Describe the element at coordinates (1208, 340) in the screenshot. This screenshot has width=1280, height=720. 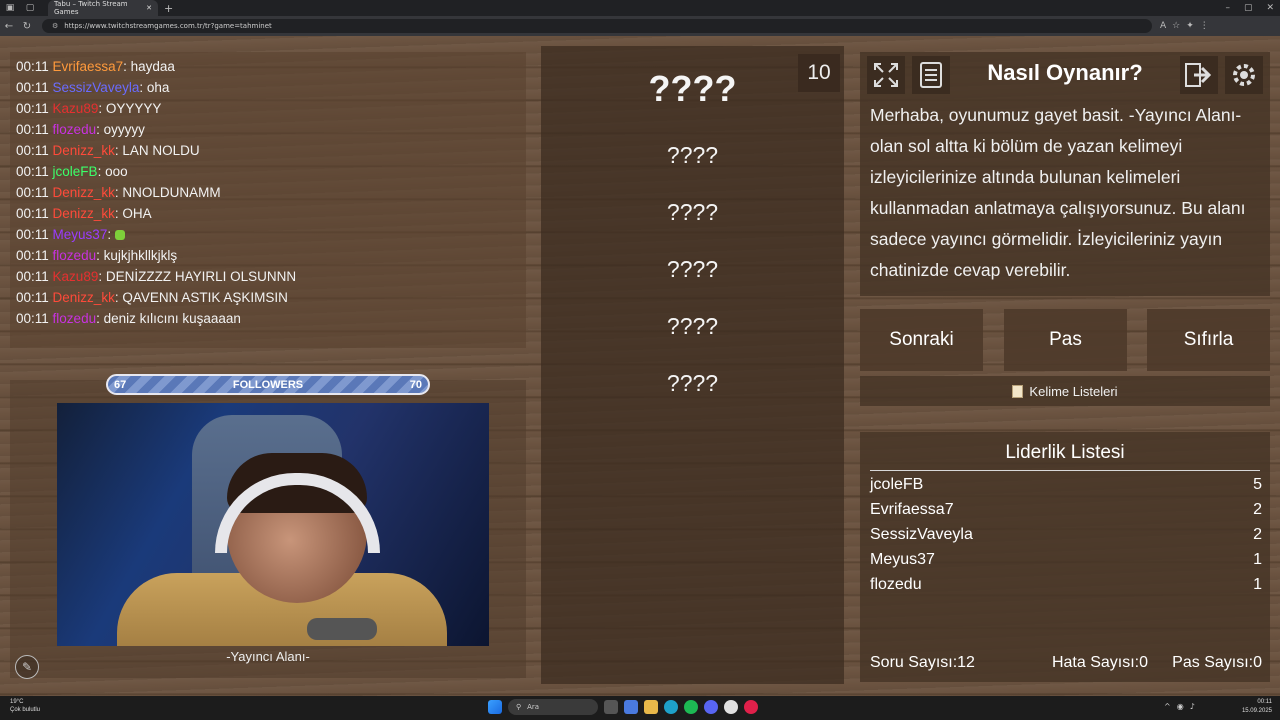
I see `reset-button: Sıfırla` at that location.